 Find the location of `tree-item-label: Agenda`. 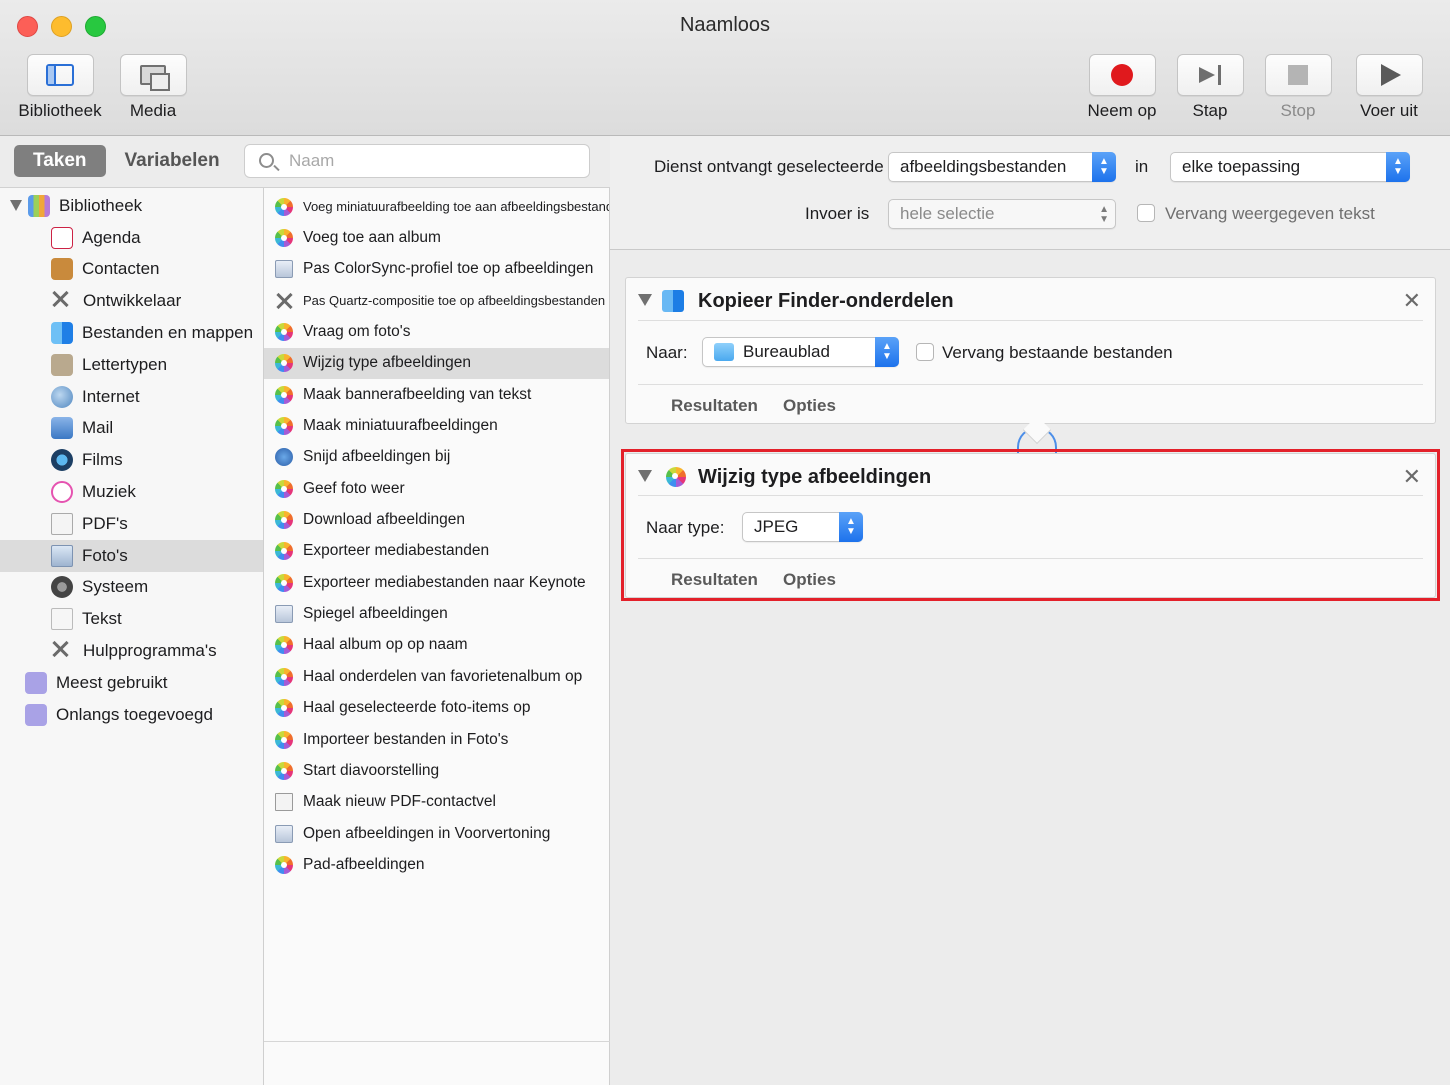

tree-item-label: Agenda is located at coordinates (111, 237).